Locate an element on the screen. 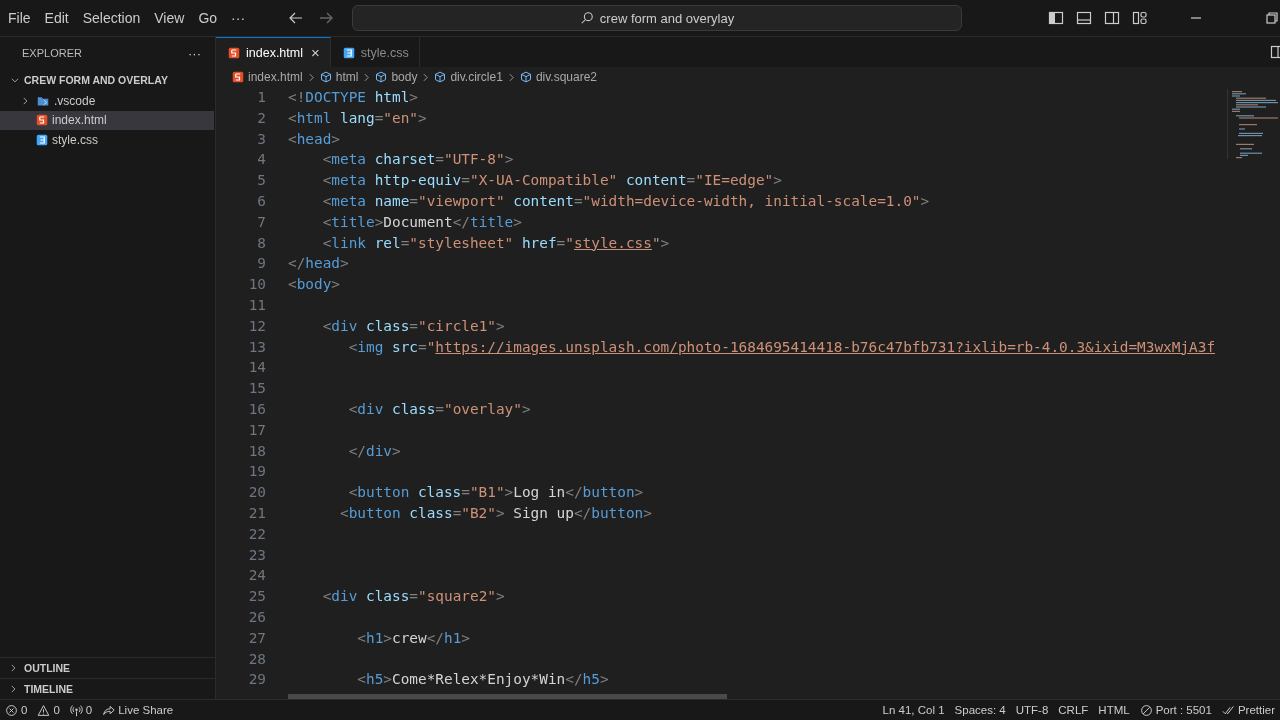 This screenshot has height=720, width=1280. menu-item: Selection is located at coordinates (111, 18).